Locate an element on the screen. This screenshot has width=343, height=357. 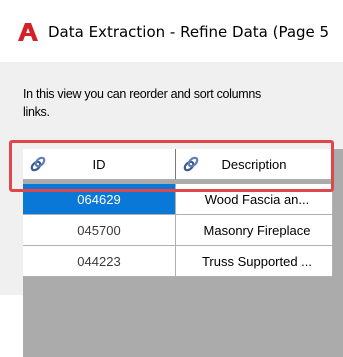
table-cell-description: Masonry Fireplace is located at coordinates (254, 230).